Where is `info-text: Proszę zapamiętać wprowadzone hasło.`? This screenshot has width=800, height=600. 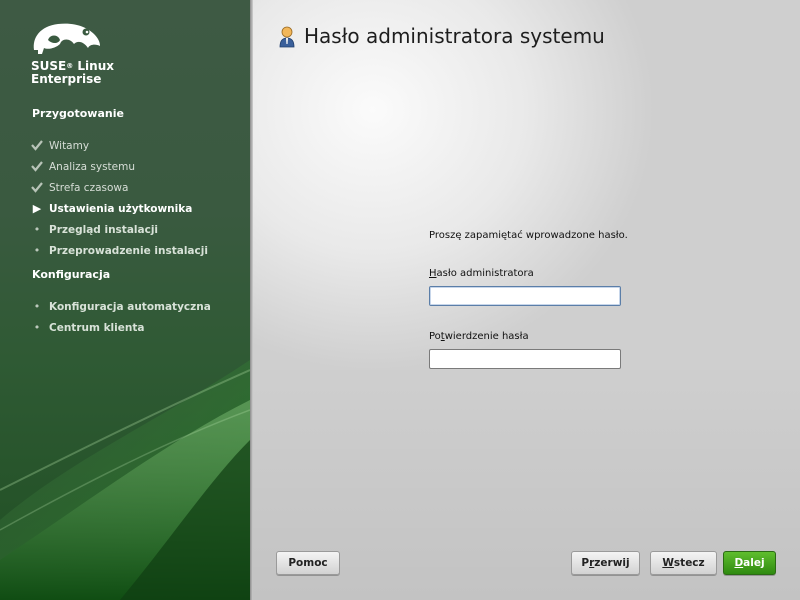 info-text: Proszę zapamiętać wprowadzone hasło. is located at coordinates (528, 235).